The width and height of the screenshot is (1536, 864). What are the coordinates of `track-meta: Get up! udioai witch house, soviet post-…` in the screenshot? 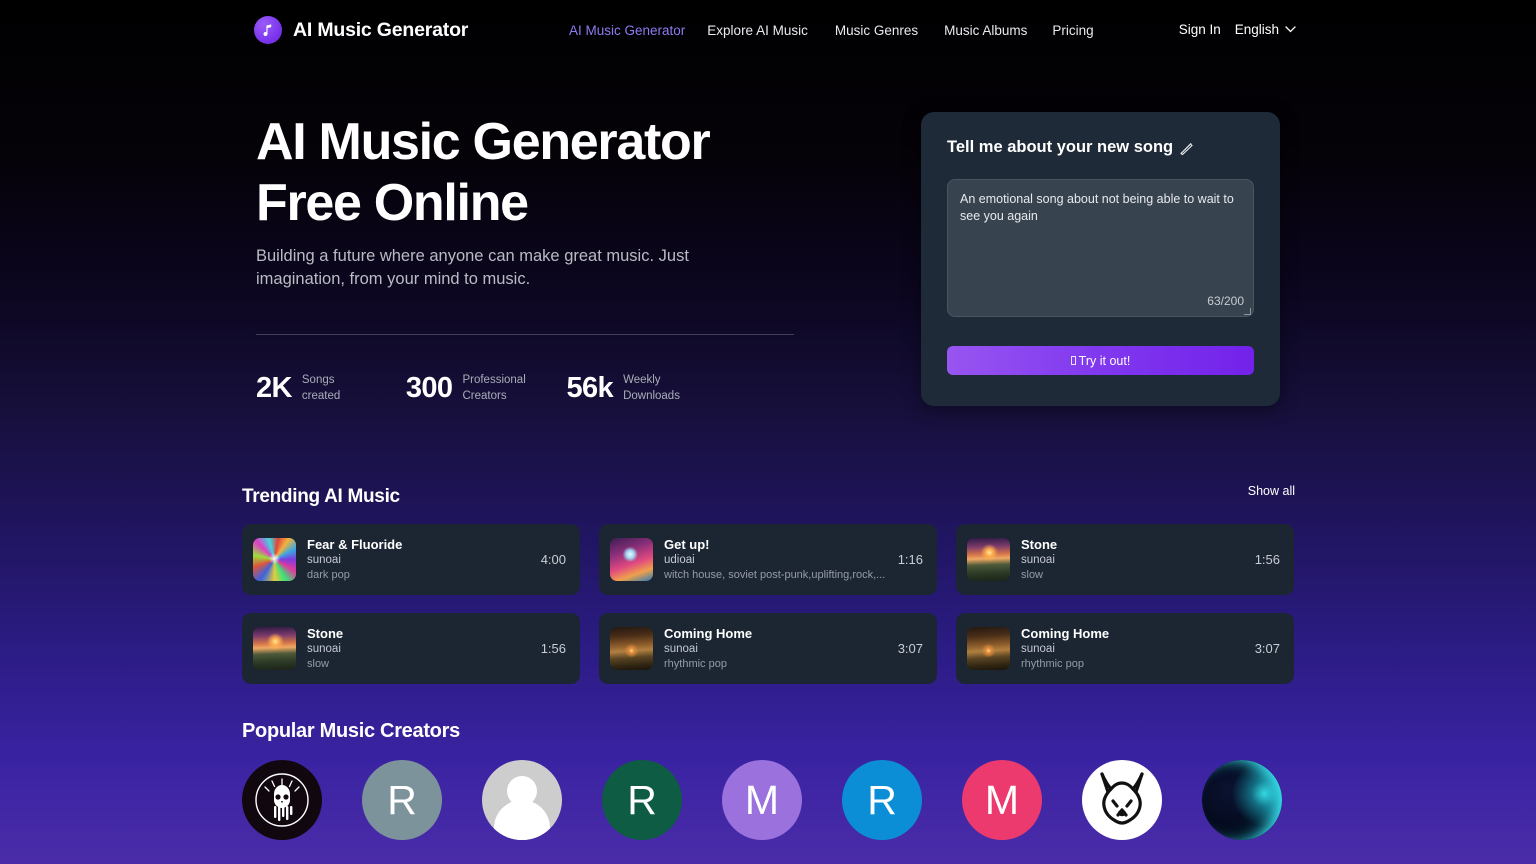 It's located at (776, 559).